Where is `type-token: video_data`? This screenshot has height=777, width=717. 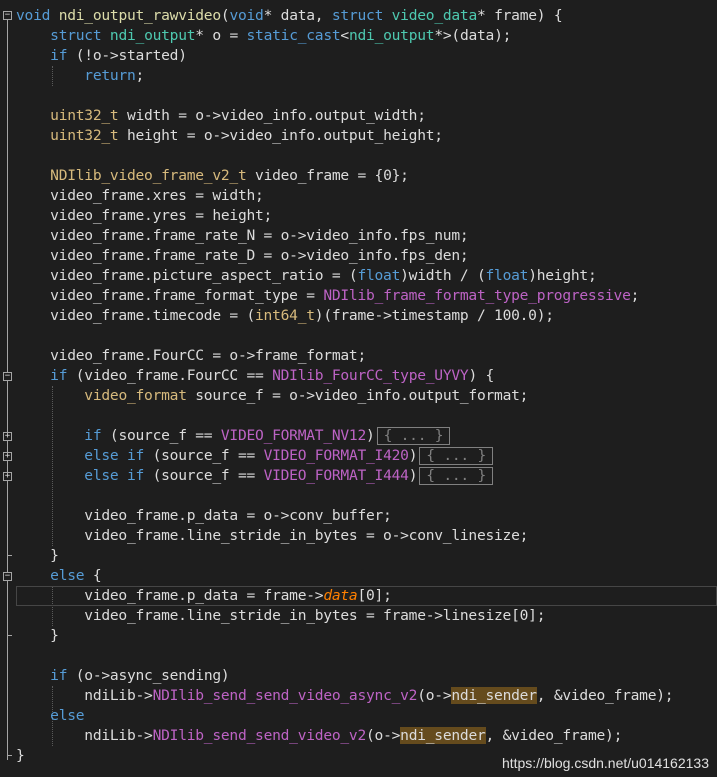 type-token: video_data is located at coordinates (430, 15).